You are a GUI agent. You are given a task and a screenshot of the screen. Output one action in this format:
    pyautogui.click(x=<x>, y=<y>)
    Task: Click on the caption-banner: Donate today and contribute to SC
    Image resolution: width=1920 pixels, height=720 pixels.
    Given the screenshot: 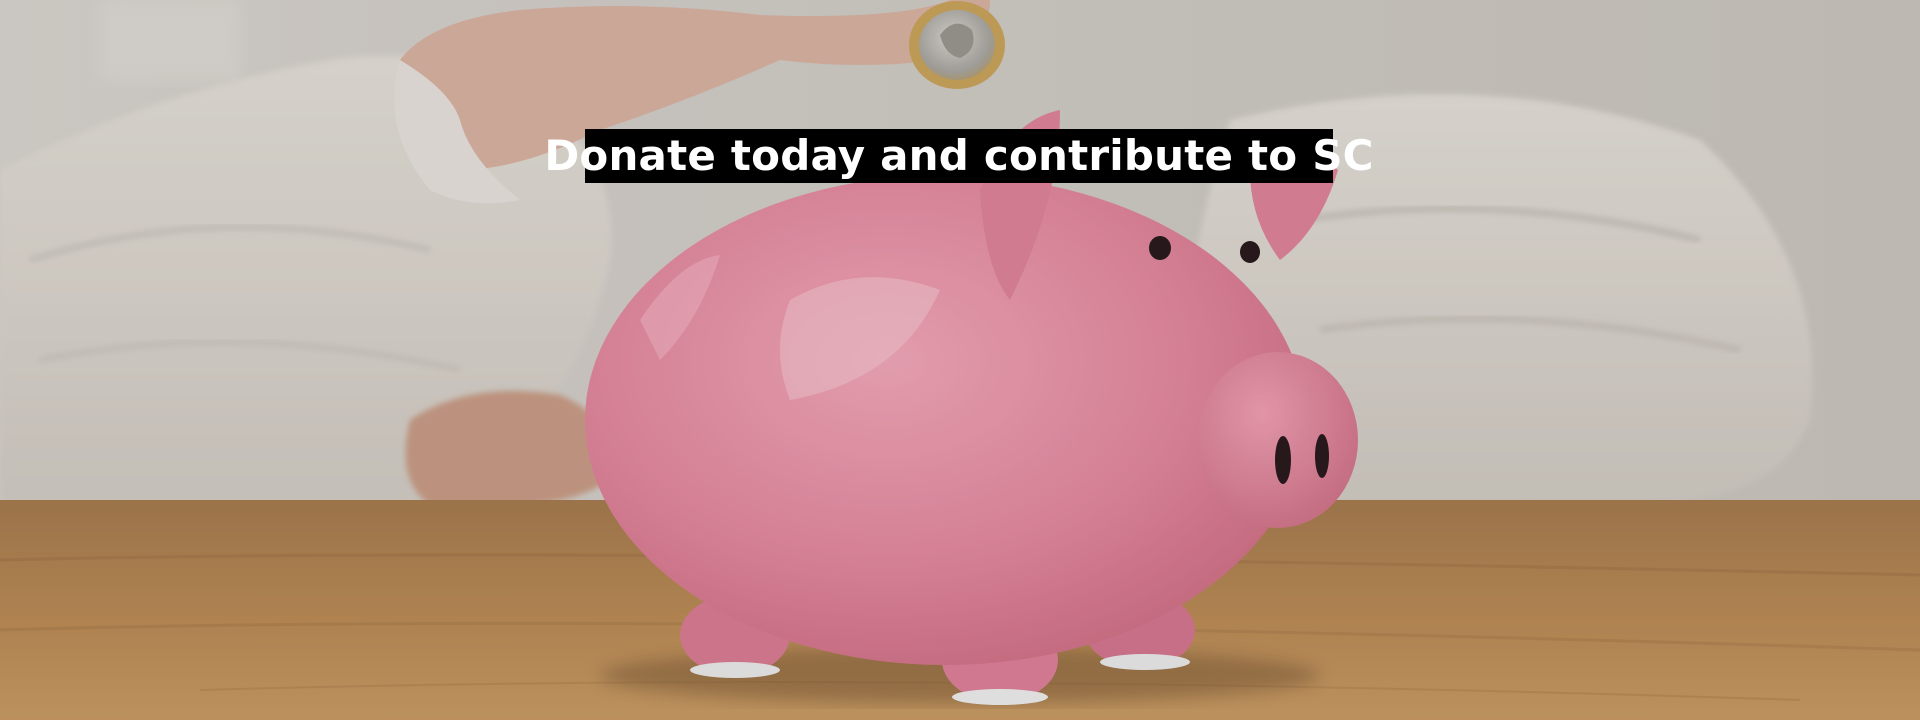 What is the action you would take?
    pyautogui.click(x=958, y=156)
    